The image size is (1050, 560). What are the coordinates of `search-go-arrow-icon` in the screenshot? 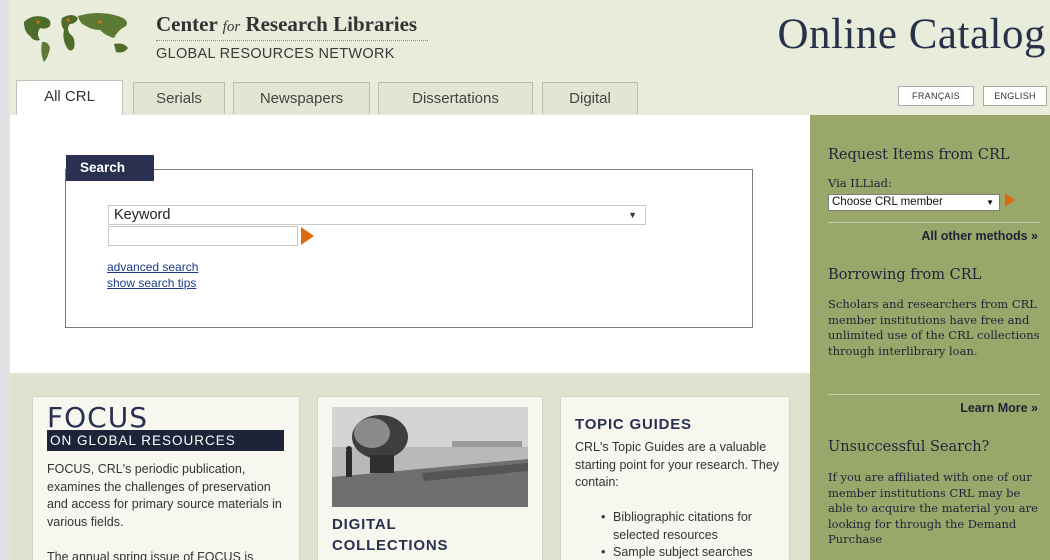 It's located at (307, 236).